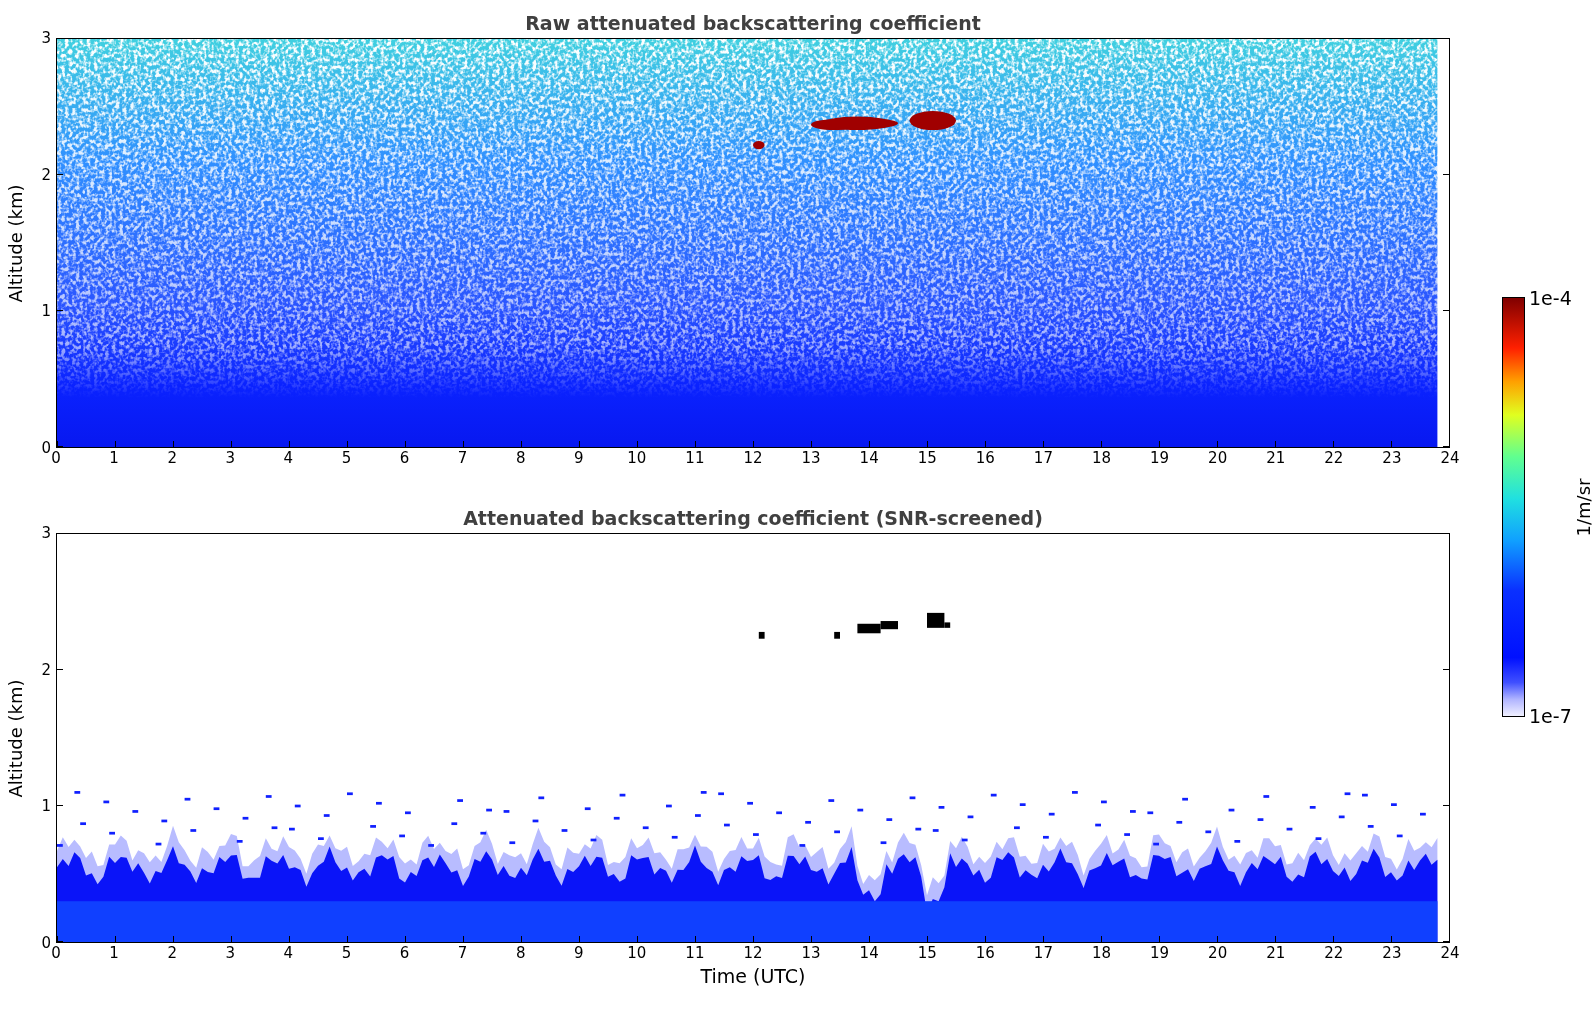 The image size is (1595, 1020). Describe the element at coordinates (753, 518) in the screenshot. I see `plot-title: Attenuated backscattering coefficient (SNR-screened)` at that location.